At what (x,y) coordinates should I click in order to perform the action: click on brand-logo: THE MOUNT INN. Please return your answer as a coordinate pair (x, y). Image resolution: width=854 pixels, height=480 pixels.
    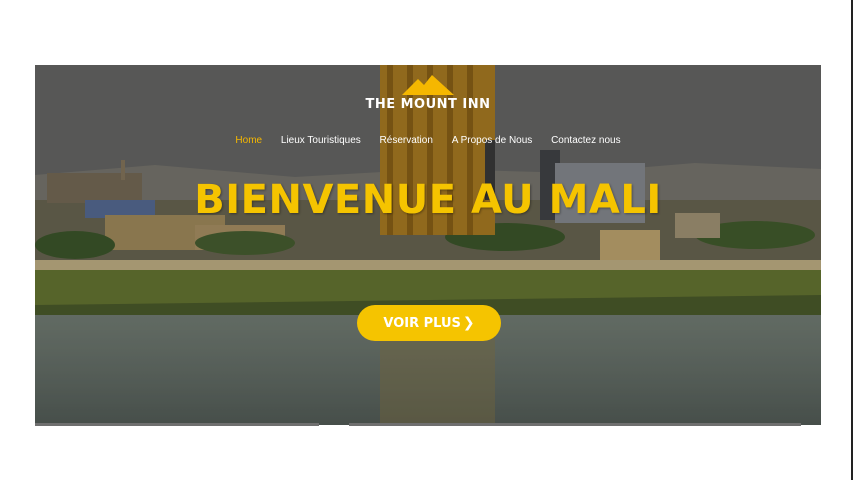
    Looking at the image, I should click on (428, 93).